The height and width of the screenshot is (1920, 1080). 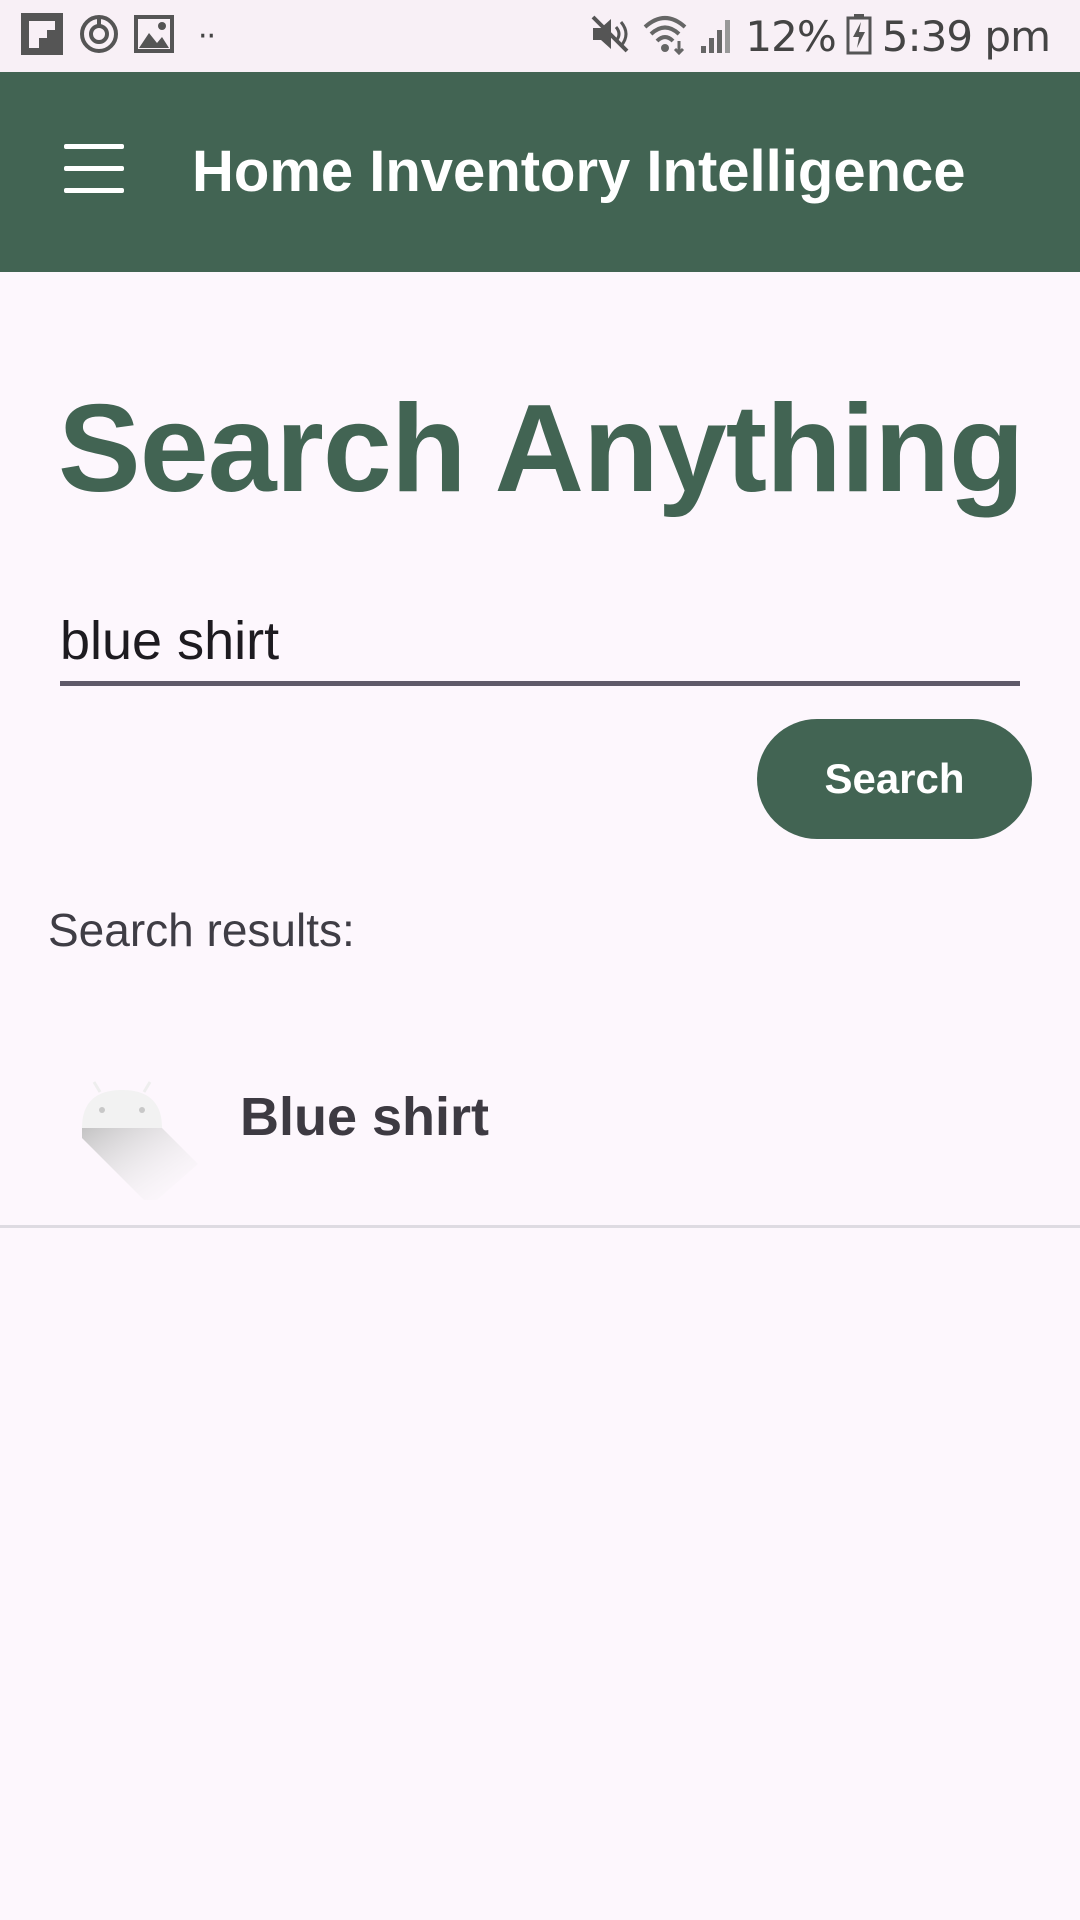 I want to click on clock: 5:39 pm, so click(x=966, y=36).